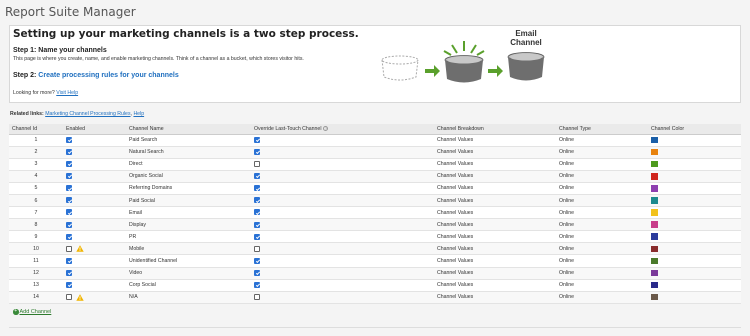 This screenshot has height=336, width=750. What do you see at coordinates (188, 297) in the screenshot?
I see `channel-name: N/A` at bounding box center [188, 297].